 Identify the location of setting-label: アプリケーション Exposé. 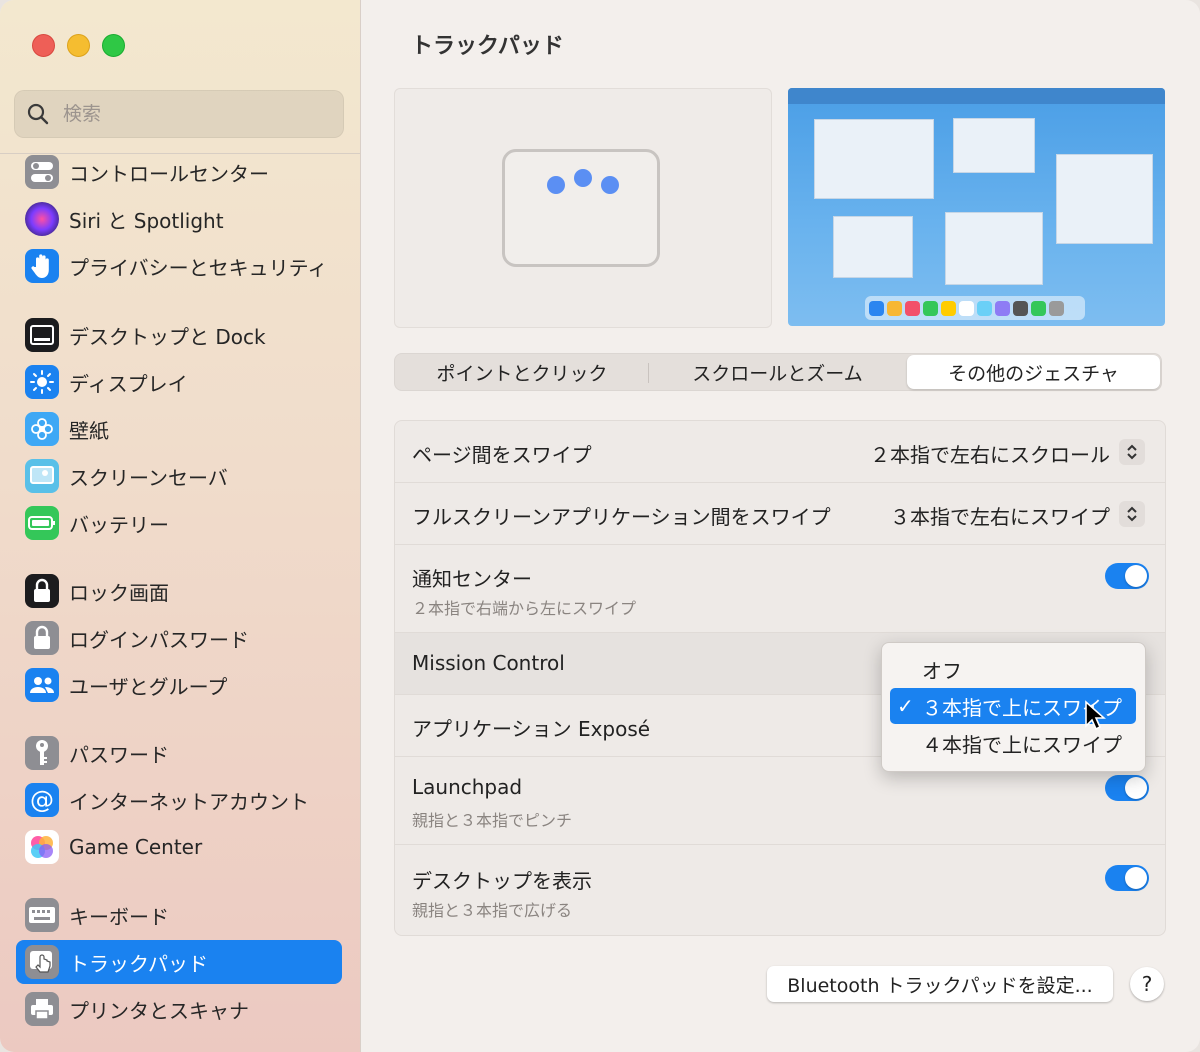
(531, 729).